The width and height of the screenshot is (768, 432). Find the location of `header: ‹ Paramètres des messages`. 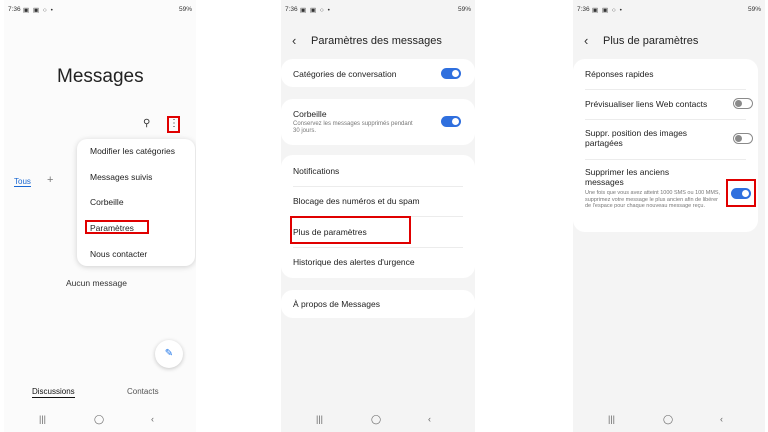

header: ‹ Paramètres des messages is located at coordinates (378, 42).